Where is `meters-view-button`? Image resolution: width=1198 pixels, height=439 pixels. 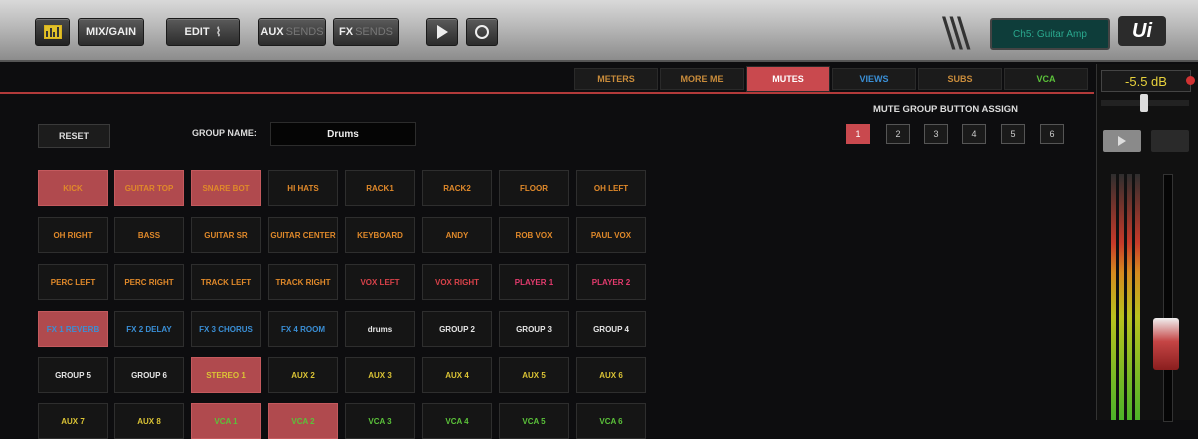
meters-view-button is located at coordinates (52, 32).